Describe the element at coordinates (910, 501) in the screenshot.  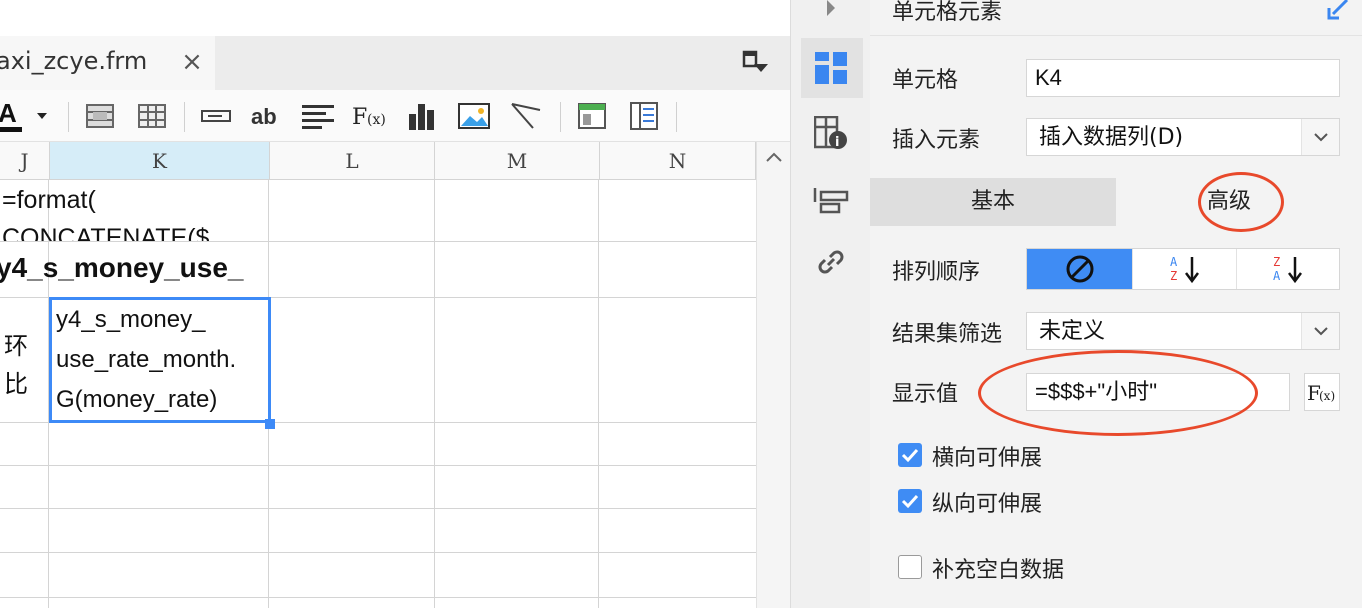
I see `vertical-expand-checkbox` at that location.